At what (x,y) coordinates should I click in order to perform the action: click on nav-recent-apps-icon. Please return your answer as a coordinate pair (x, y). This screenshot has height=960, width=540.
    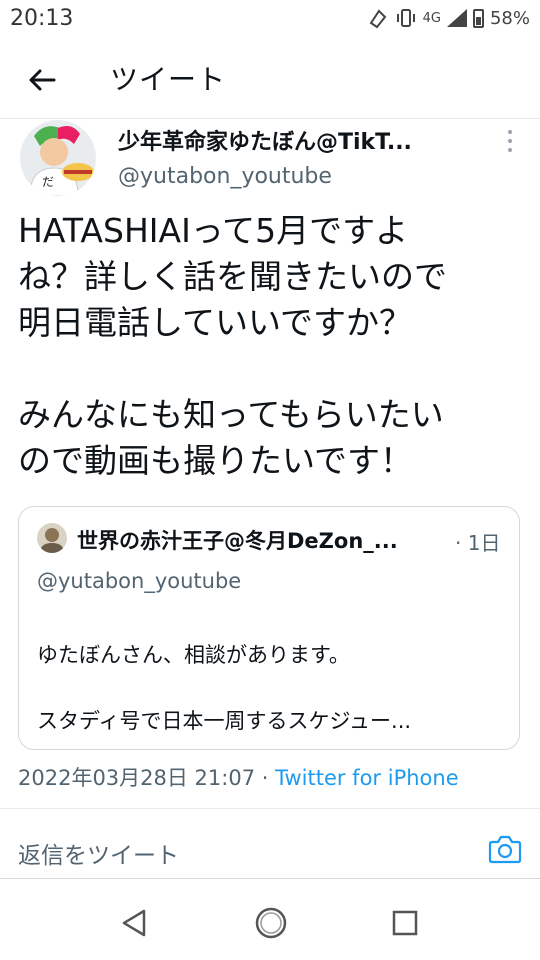
    Looking at the image, I should click on (405, 923).